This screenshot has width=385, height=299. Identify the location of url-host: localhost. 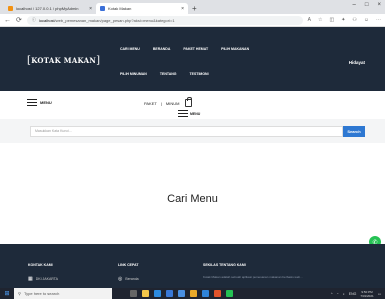
(46, 20).